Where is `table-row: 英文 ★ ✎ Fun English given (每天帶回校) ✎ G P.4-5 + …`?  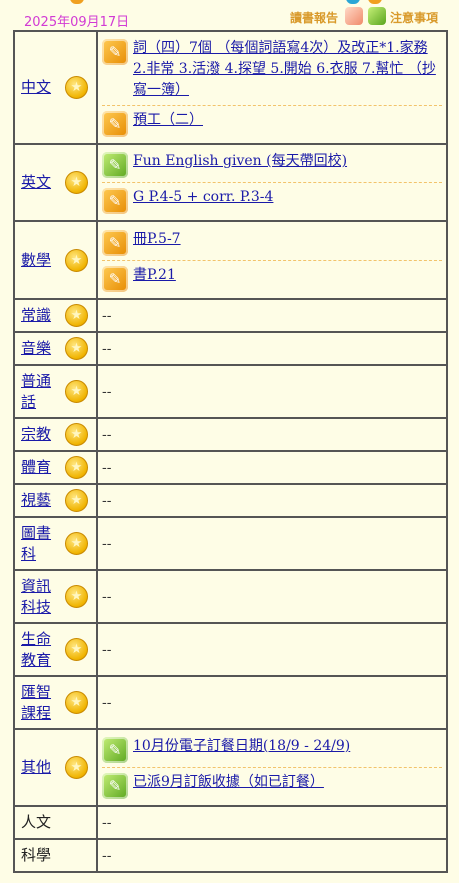 table-row: 英文 ★ ✎ Fun English given (每天帶回校) ✎ G P.4-5 + … is located at coordinates (230, 182).